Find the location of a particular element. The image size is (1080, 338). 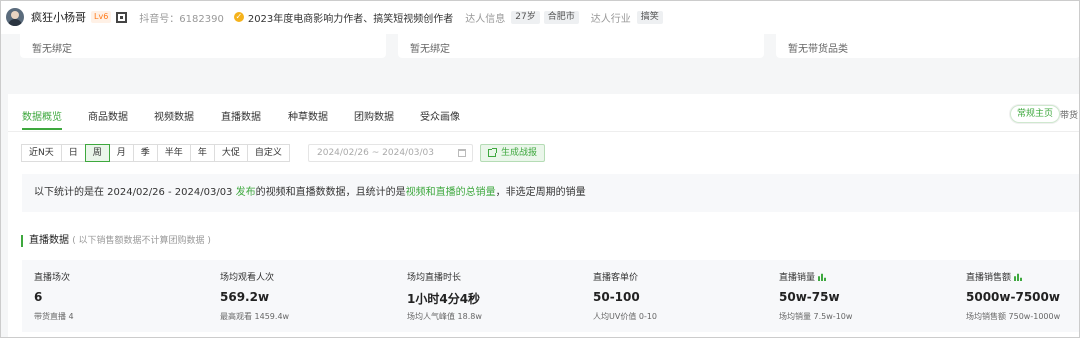

douyin-id: 抖音号：6182390 is located at coordinates (181, 19).